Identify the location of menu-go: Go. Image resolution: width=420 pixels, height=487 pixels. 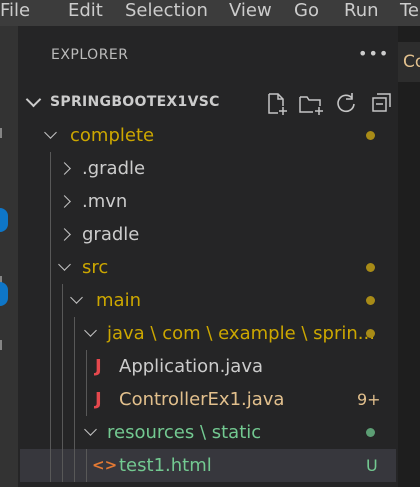
(306, 12).